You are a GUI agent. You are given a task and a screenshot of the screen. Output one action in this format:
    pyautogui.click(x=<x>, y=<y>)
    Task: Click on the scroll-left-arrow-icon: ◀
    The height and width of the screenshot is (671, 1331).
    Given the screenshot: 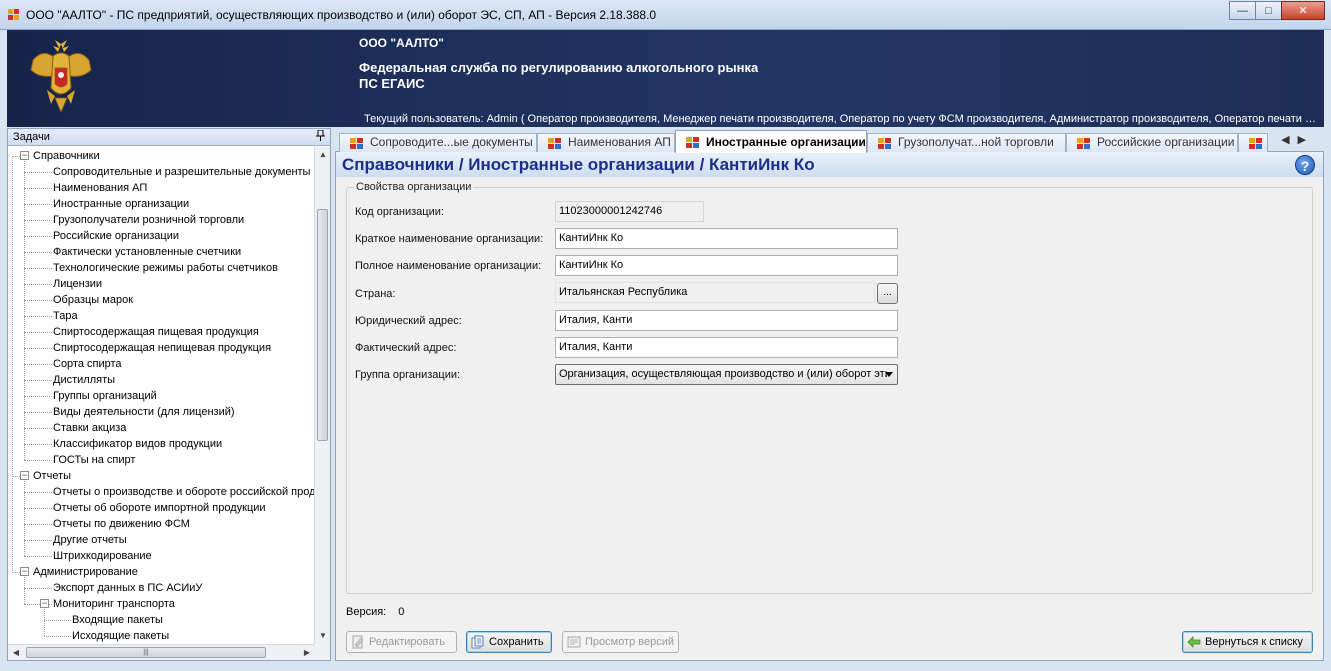 What is the action you would take?
    pyautogui.click(x=16, y=653)
    